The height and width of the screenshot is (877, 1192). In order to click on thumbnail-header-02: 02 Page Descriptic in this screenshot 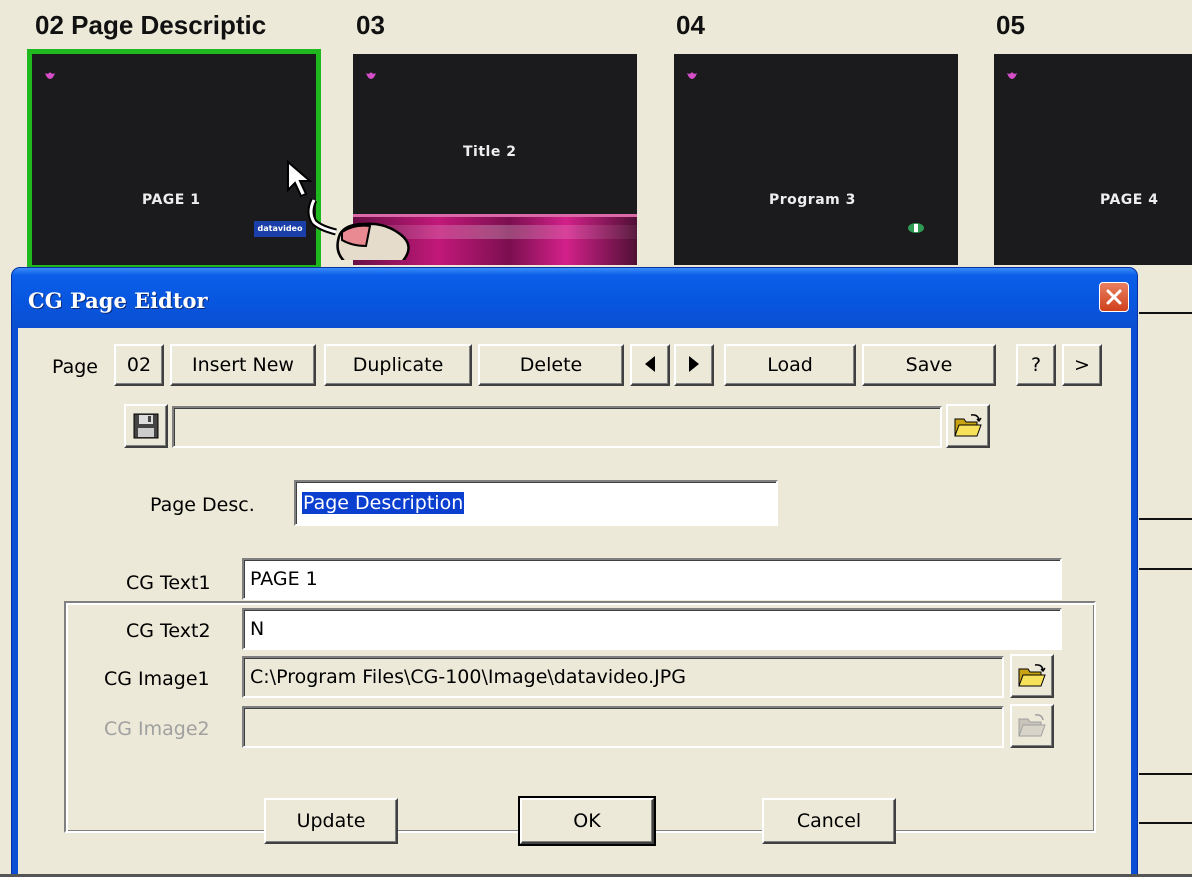, I will do `click(151, 25)`.